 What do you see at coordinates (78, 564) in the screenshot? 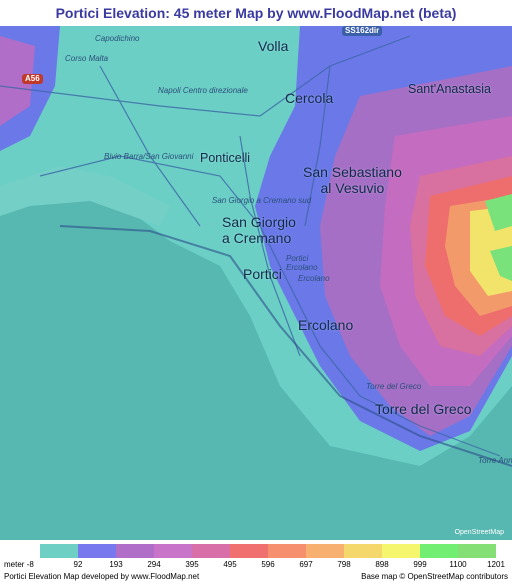
I see `legend-tick: 92` at bounding box center [78, 564].